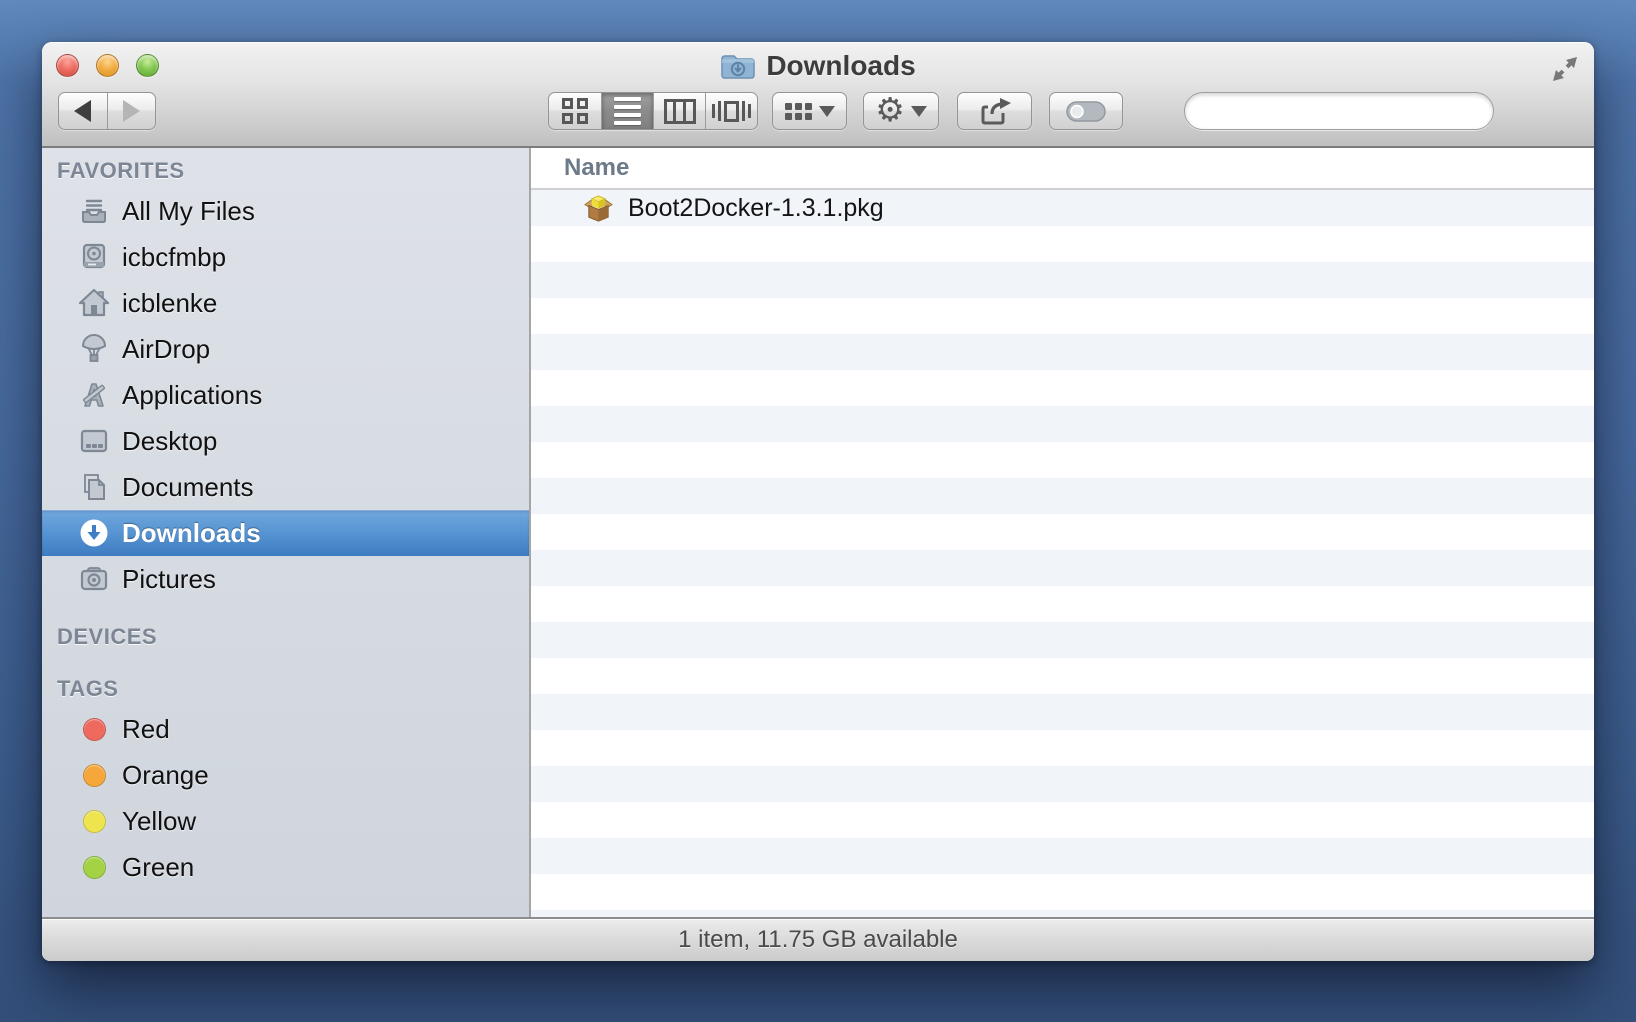 This screenshot has height=1022, width=1636. Describe the element at coordinates (146, 728) in the screenshot. I see `sidebar-item-label: Red` at that location.